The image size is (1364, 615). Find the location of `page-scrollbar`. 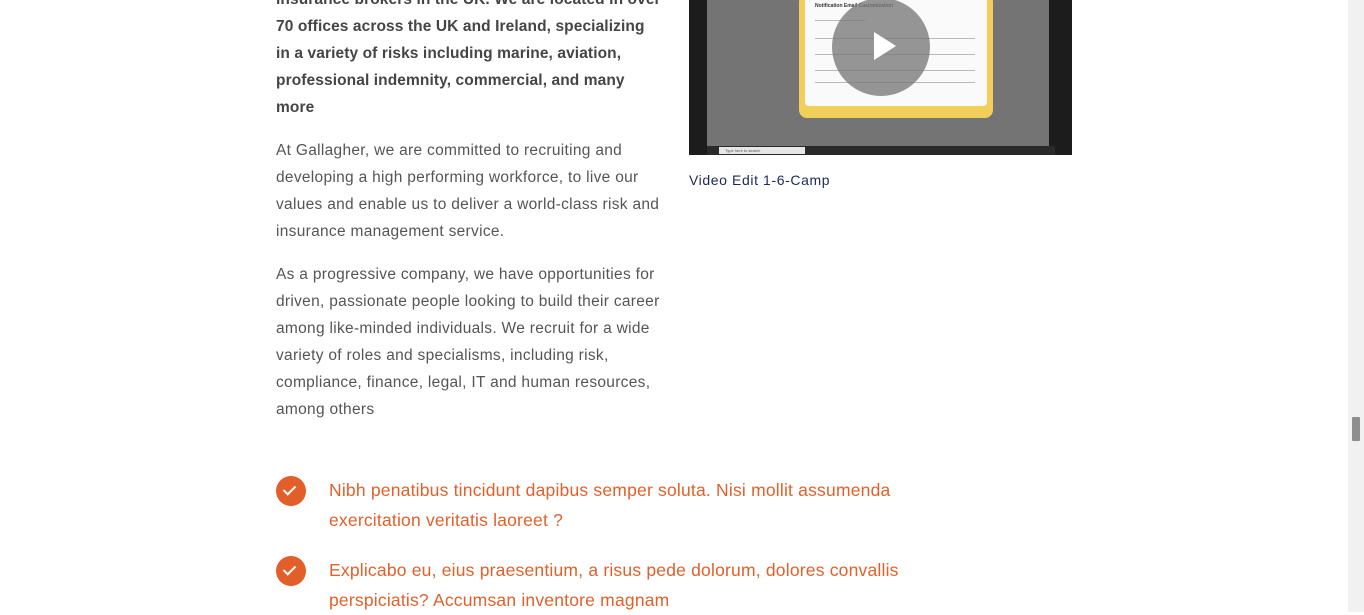

page-scrollbar is located at coordinates (1356, 306).